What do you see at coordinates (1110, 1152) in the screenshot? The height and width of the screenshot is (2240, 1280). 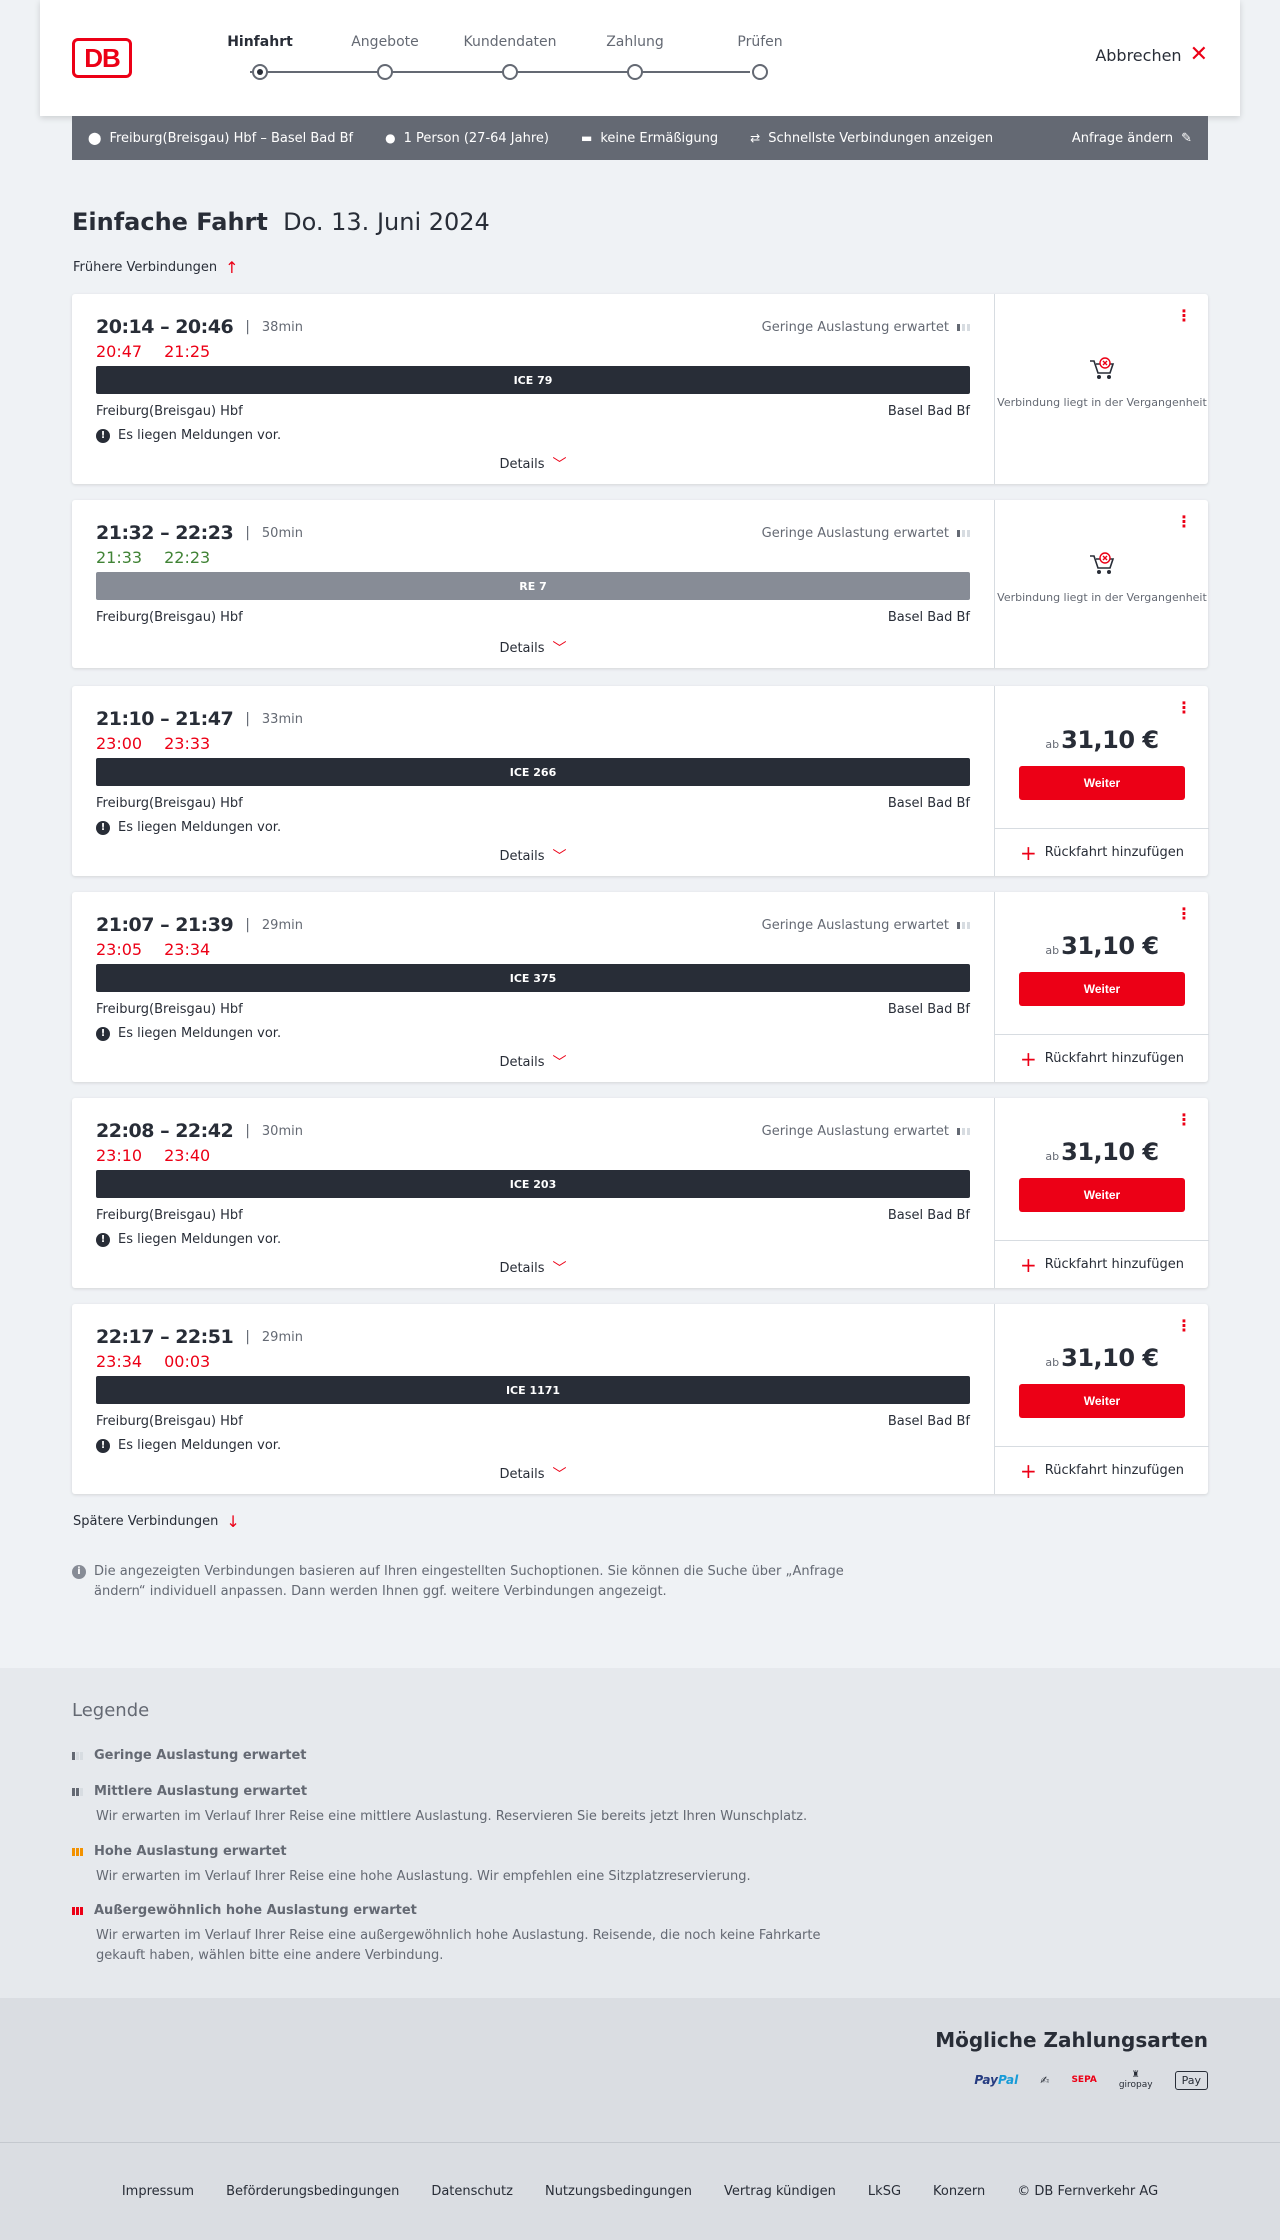 I see `price-amount: 31,10 €` at bounding box center [1110, 1152].